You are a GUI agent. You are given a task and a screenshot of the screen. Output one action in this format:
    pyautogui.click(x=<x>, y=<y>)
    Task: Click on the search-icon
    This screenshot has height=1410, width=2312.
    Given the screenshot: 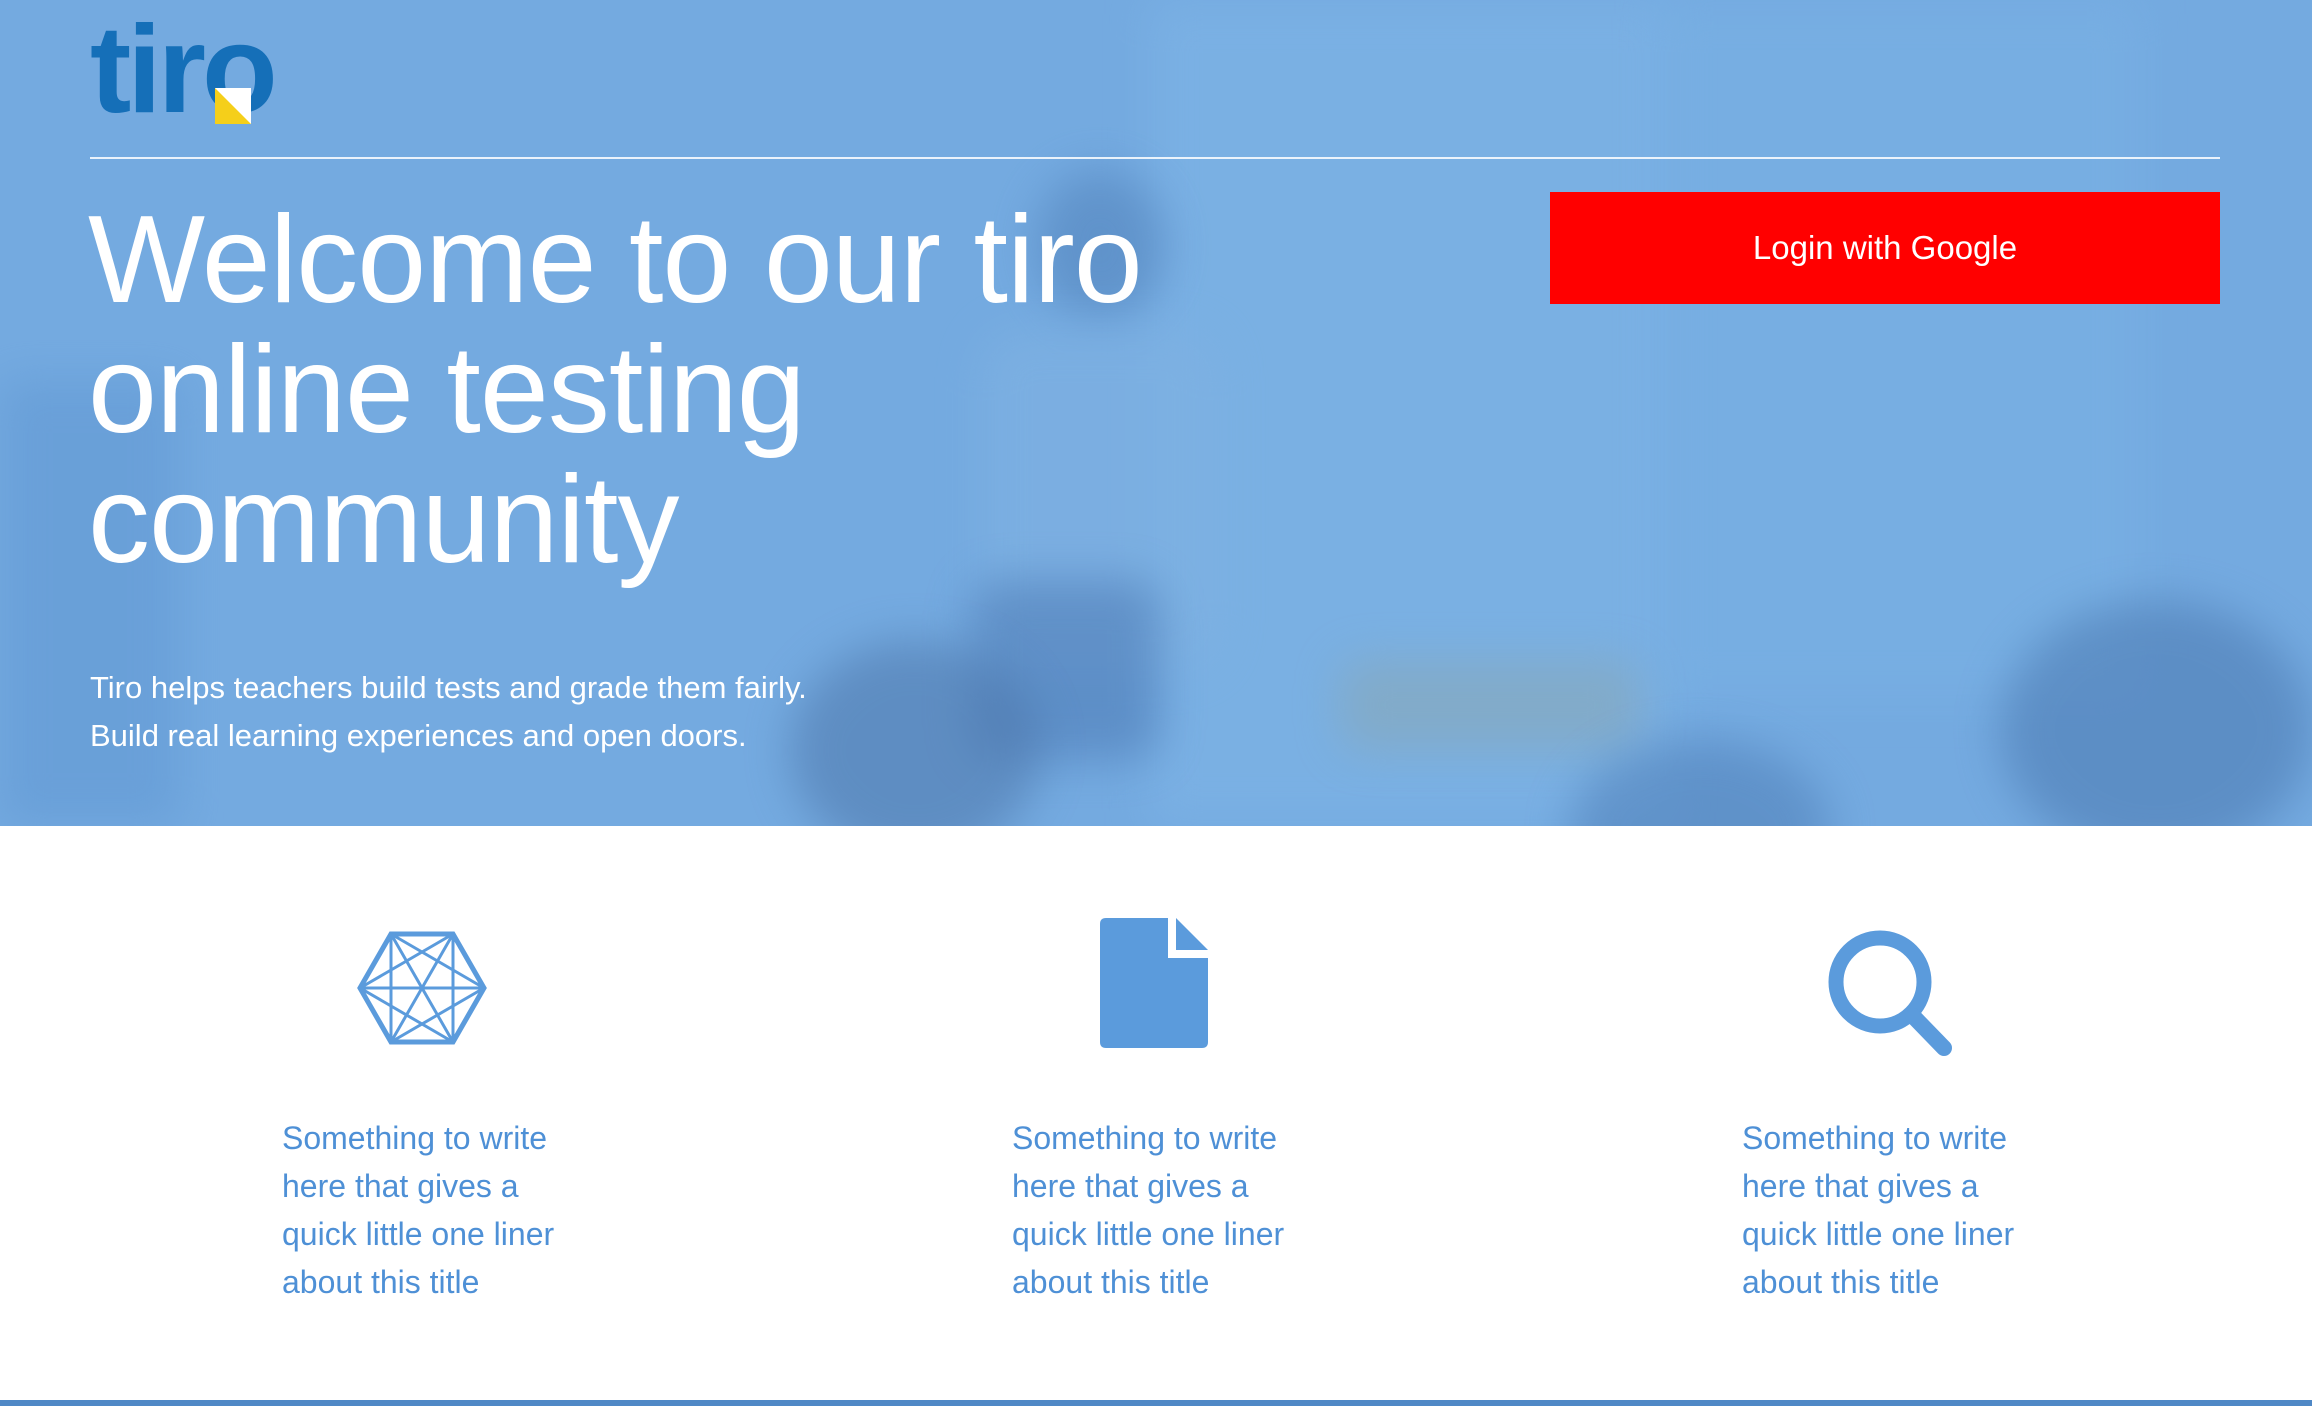 What is the action you would take?
    pyautogui.click(x=1890, y=993)
    